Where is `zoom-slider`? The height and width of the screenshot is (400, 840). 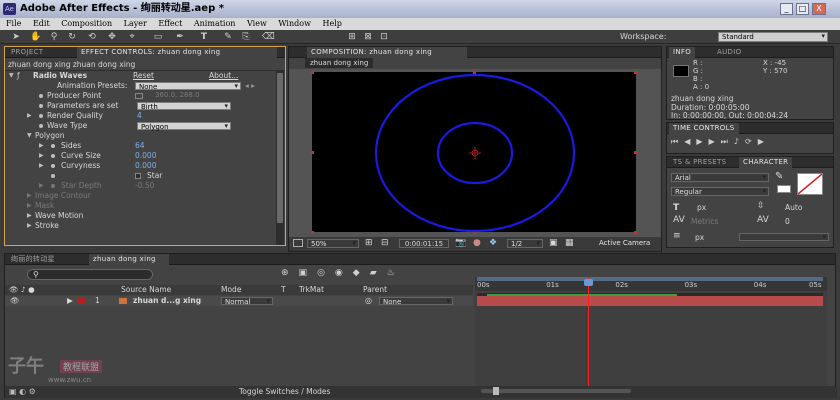
zoom-slider is located at coordinates (556, 391).